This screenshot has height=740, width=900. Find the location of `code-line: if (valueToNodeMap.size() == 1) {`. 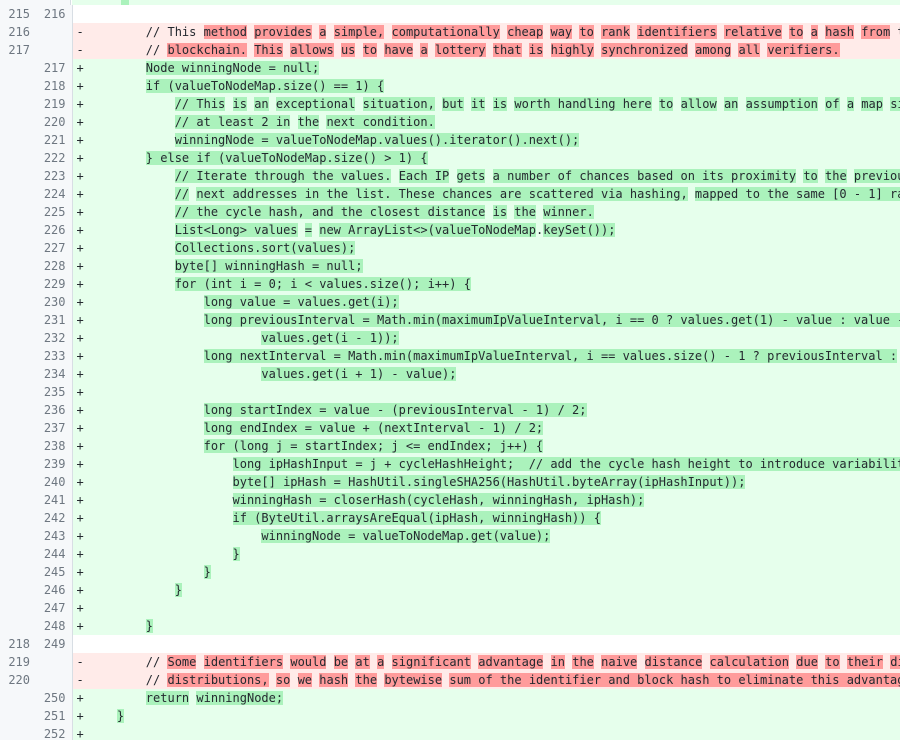

code-line: if (valueToNodeMap.size() == 1) { is located at coordinates (494, 86).